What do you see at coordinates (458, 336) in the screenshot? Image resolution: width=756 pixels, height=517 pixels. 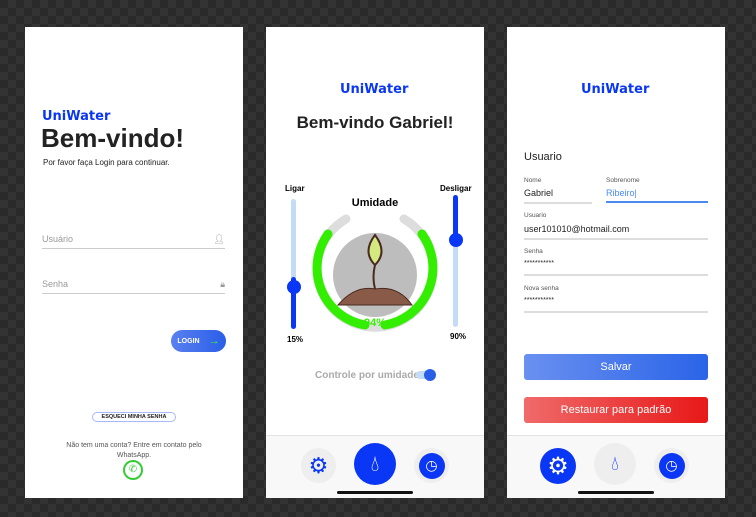 I see `off-value: 90%` at bounding box center [458, 336].